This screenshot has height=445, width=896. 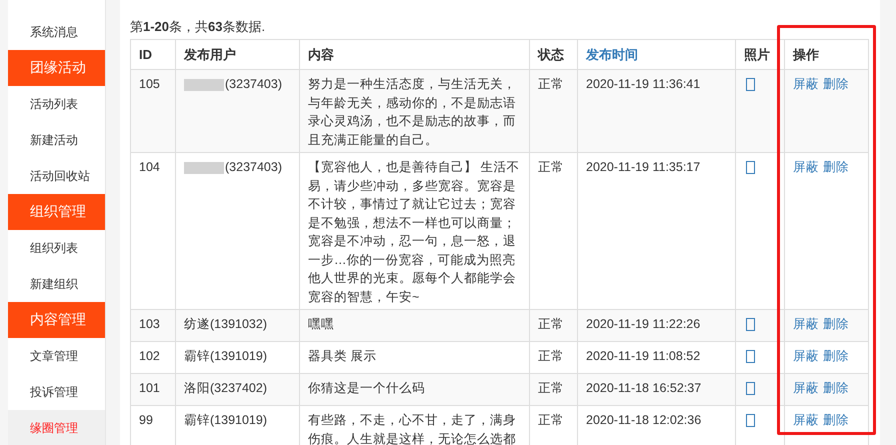 I want to click on sidebar-section-header: 团缘活动, so click(x=56, y=68).